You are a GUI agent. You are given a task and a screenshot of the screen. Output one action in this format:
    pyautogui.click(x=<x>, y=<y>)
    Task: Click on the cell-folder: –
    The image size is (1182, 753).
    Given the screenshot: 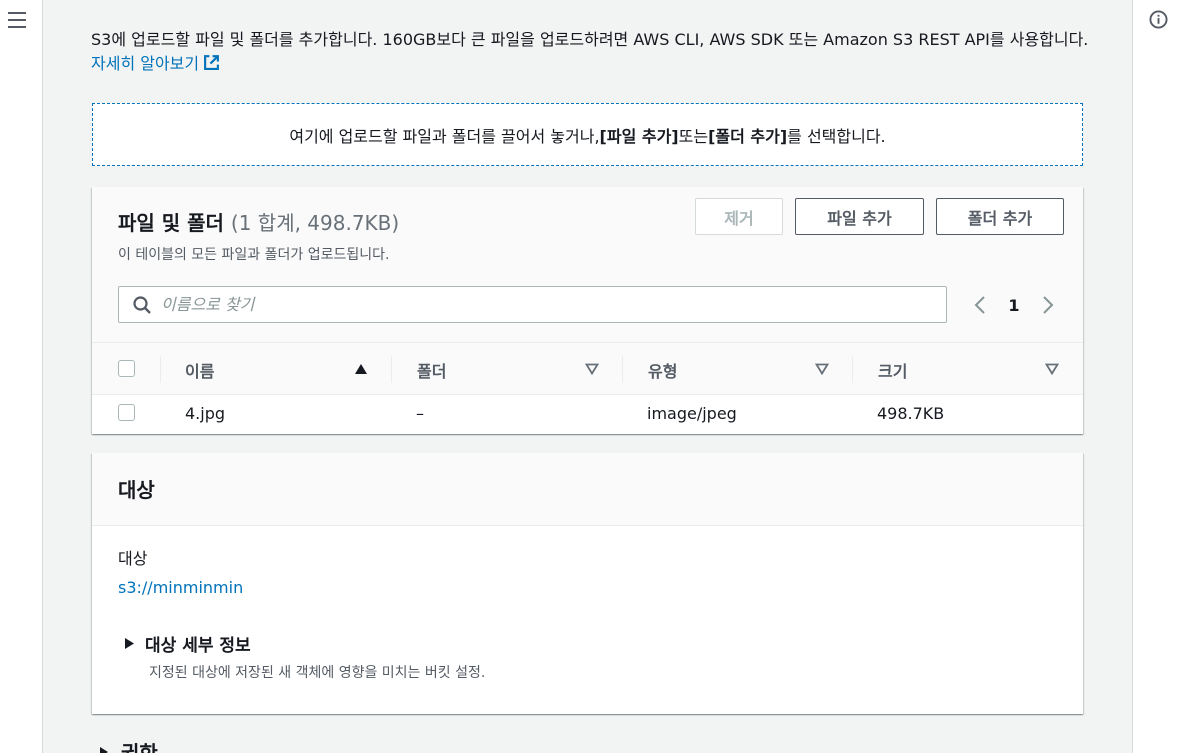 What is the action you would take?
    pyautogui.click(x=420, y=413)
    